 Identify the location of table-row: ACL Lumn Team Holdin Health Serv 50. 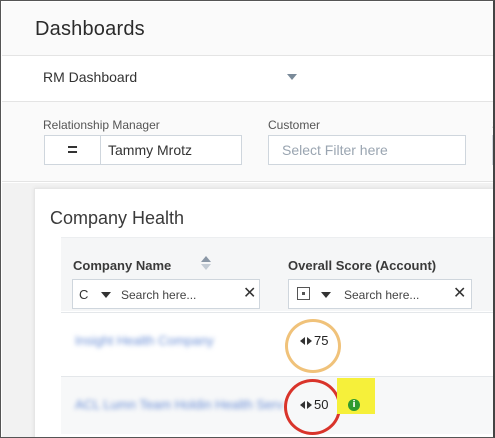
(277, 405).